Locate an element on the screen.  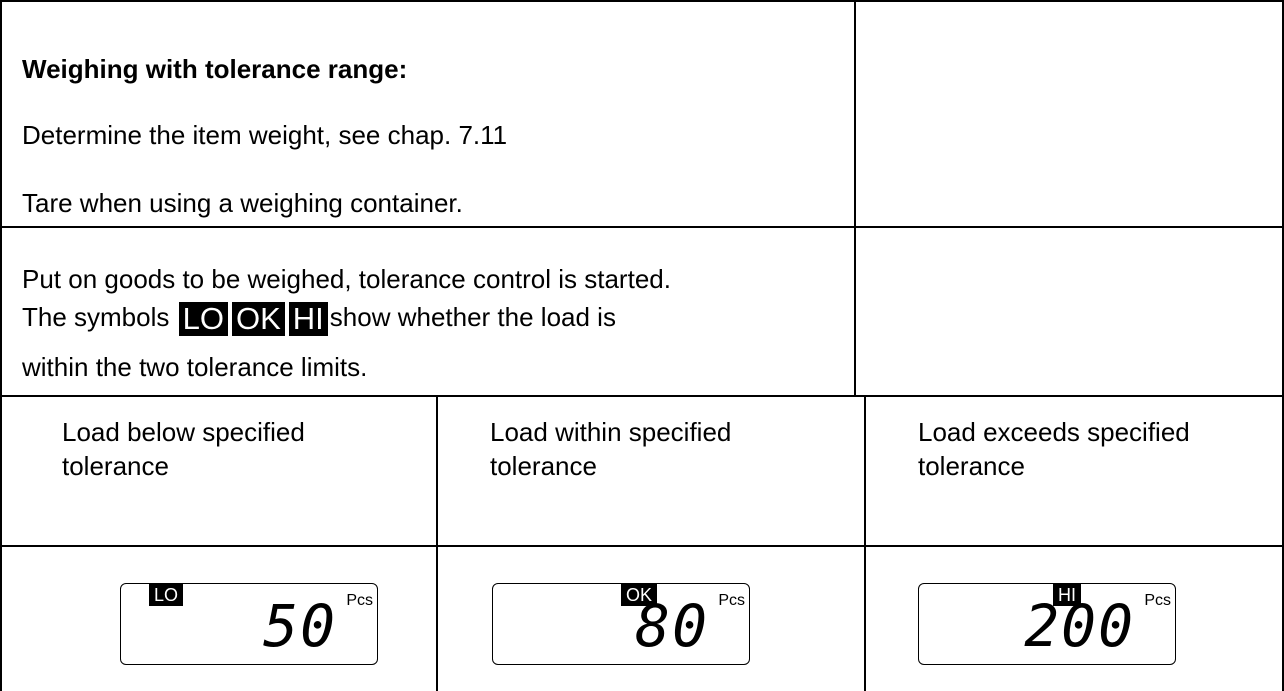
tolerance-symbols: LO OK HI is located at coordinates (253, 319).